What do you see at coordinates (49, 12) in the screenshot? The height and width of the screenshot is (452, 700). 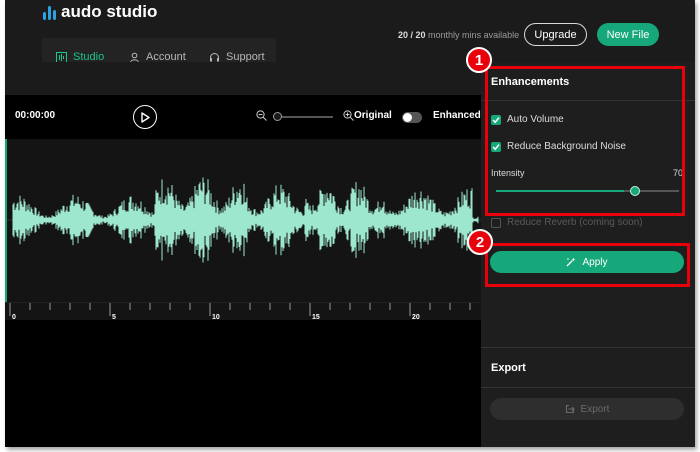 I see `logo-bars-icon` at bounding box center [49, 12].